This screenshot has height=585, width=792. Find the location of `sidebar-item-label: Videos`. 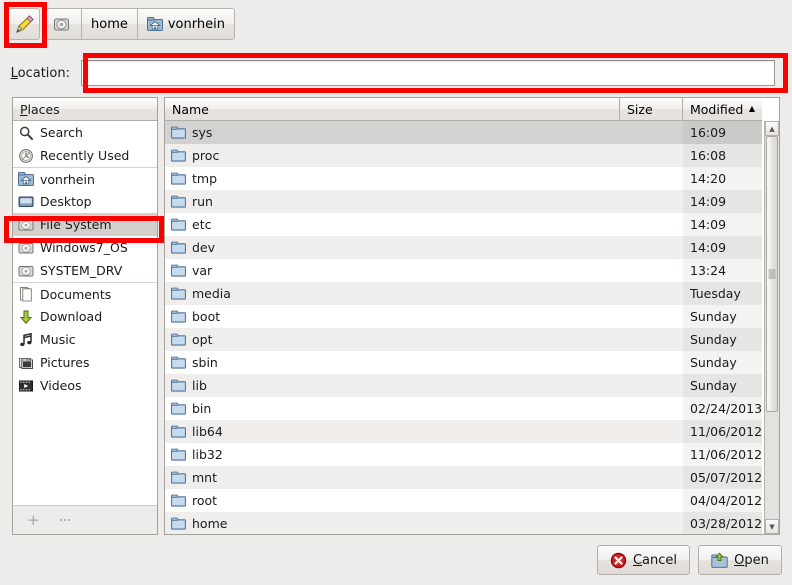

sidebar-item-label: Videos is located at coordinates (61, 385).